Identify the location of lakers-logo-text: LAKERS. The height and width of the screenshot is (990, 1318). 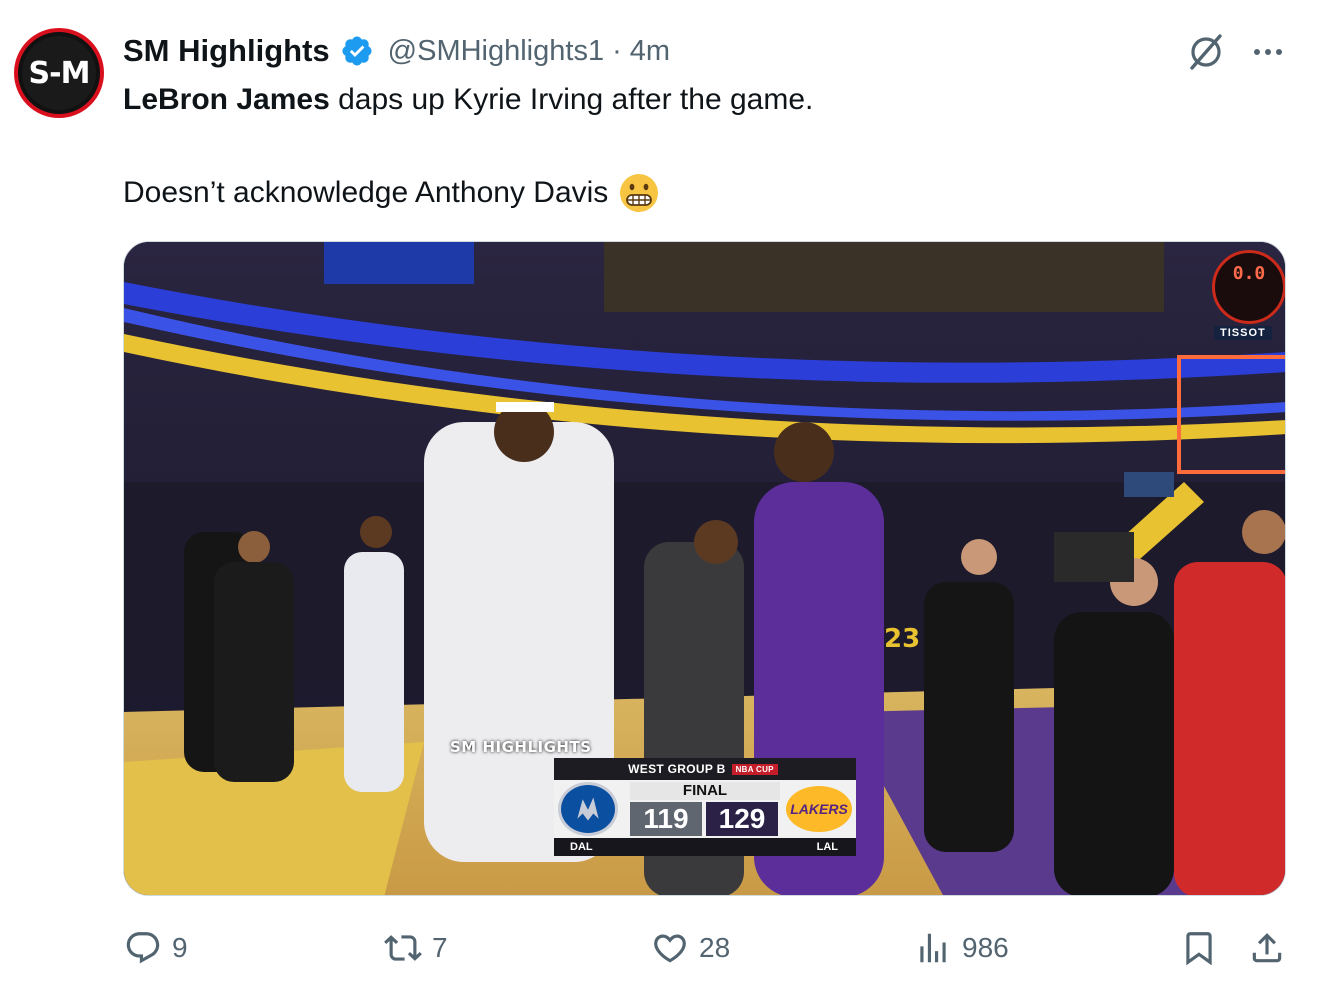
(819, 809).